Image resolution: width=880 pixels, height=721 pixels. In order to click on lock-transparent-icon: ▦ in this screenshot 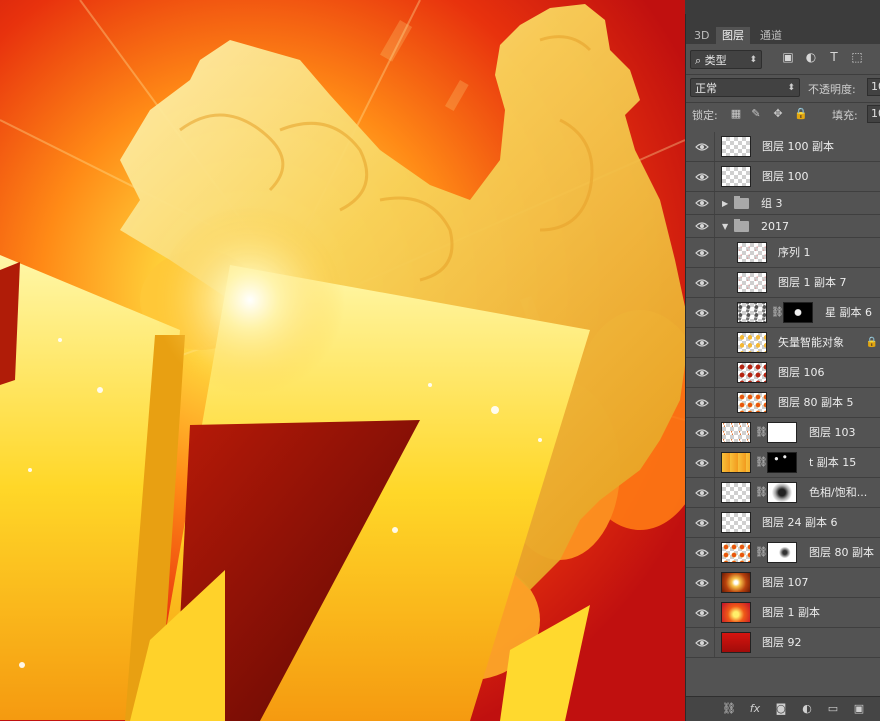, I will do `click(736, 114)`.